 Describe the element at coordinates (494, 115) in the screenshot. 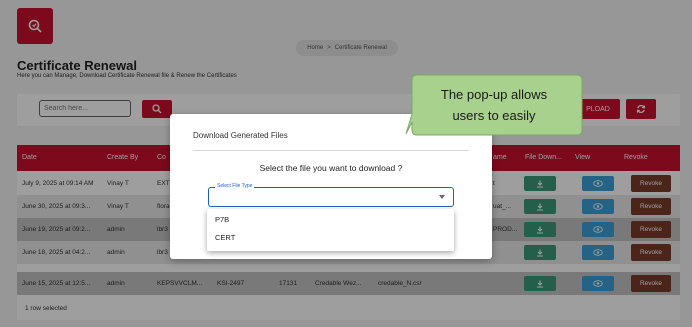

I see `callout-line-2: users to easily` at that location.